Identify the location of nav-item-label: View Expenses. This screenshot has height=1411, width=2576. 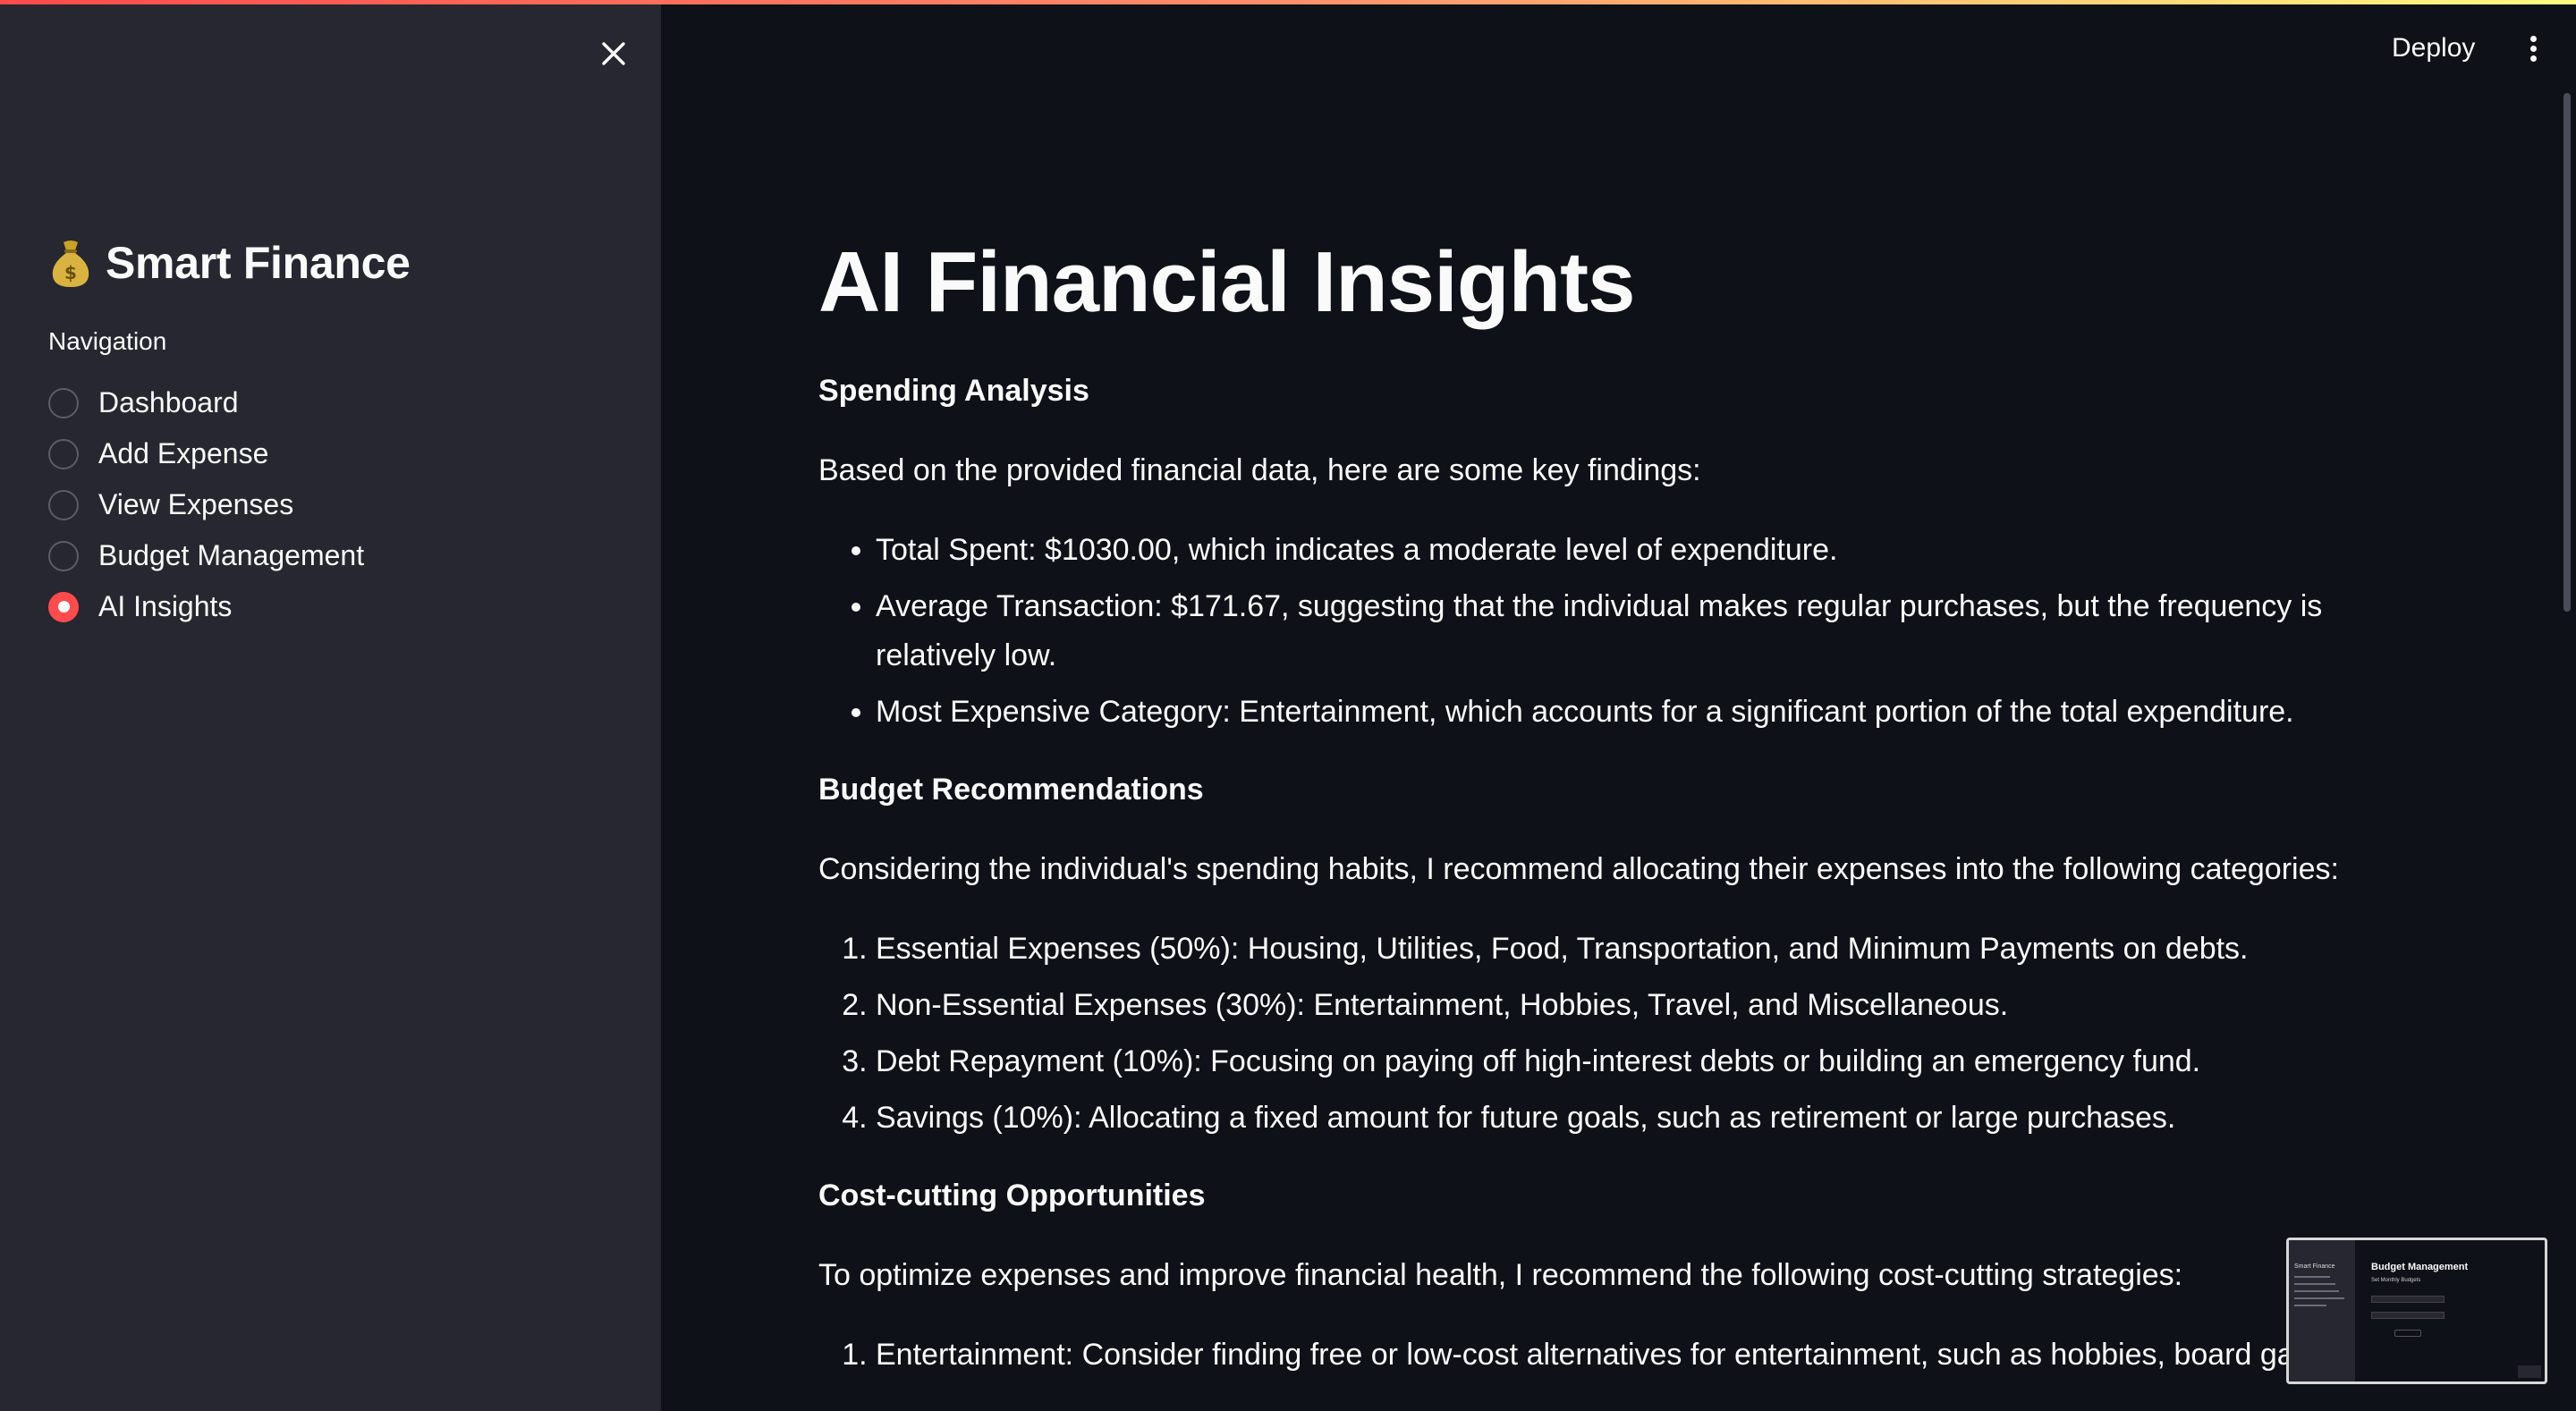
(196, 504).